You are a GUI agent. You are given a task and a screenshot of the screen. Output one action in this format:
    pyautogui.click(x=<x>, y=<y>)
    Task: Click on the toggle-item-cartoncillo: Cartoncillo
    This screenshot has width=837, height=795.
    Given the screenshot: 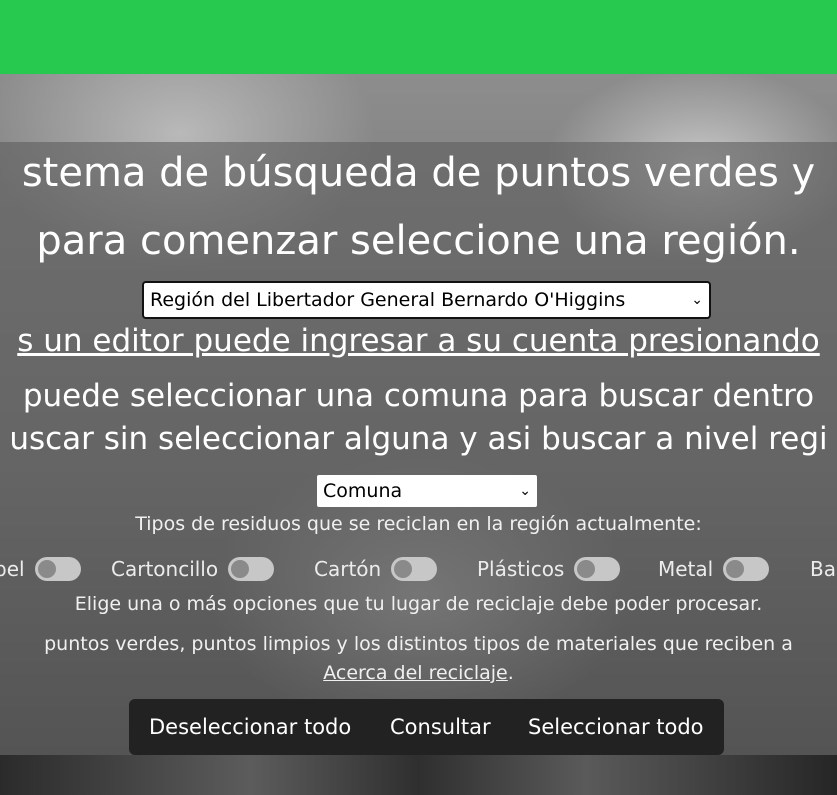 What is the action you would take?
    pyautogui.click(x=193, y=569)
    